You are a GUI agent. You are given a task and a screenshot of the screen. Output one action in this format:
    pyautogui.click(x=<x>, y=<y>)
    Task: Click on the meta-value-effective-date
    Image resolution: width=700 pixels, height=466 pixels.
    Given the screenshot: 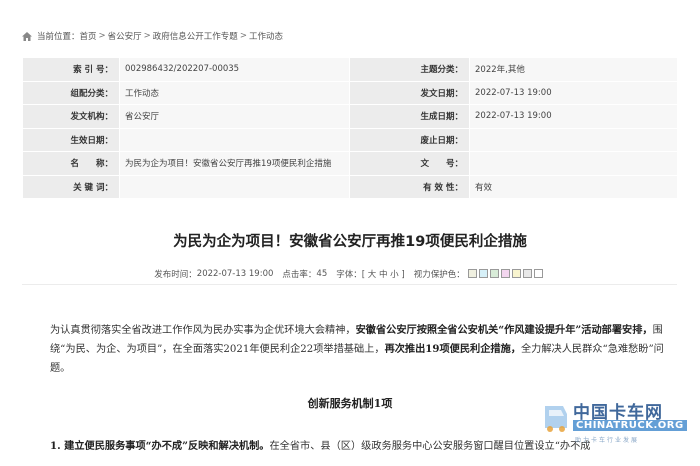 What is the action you would take?
    pyautogui.click(x=234, y=139)
    